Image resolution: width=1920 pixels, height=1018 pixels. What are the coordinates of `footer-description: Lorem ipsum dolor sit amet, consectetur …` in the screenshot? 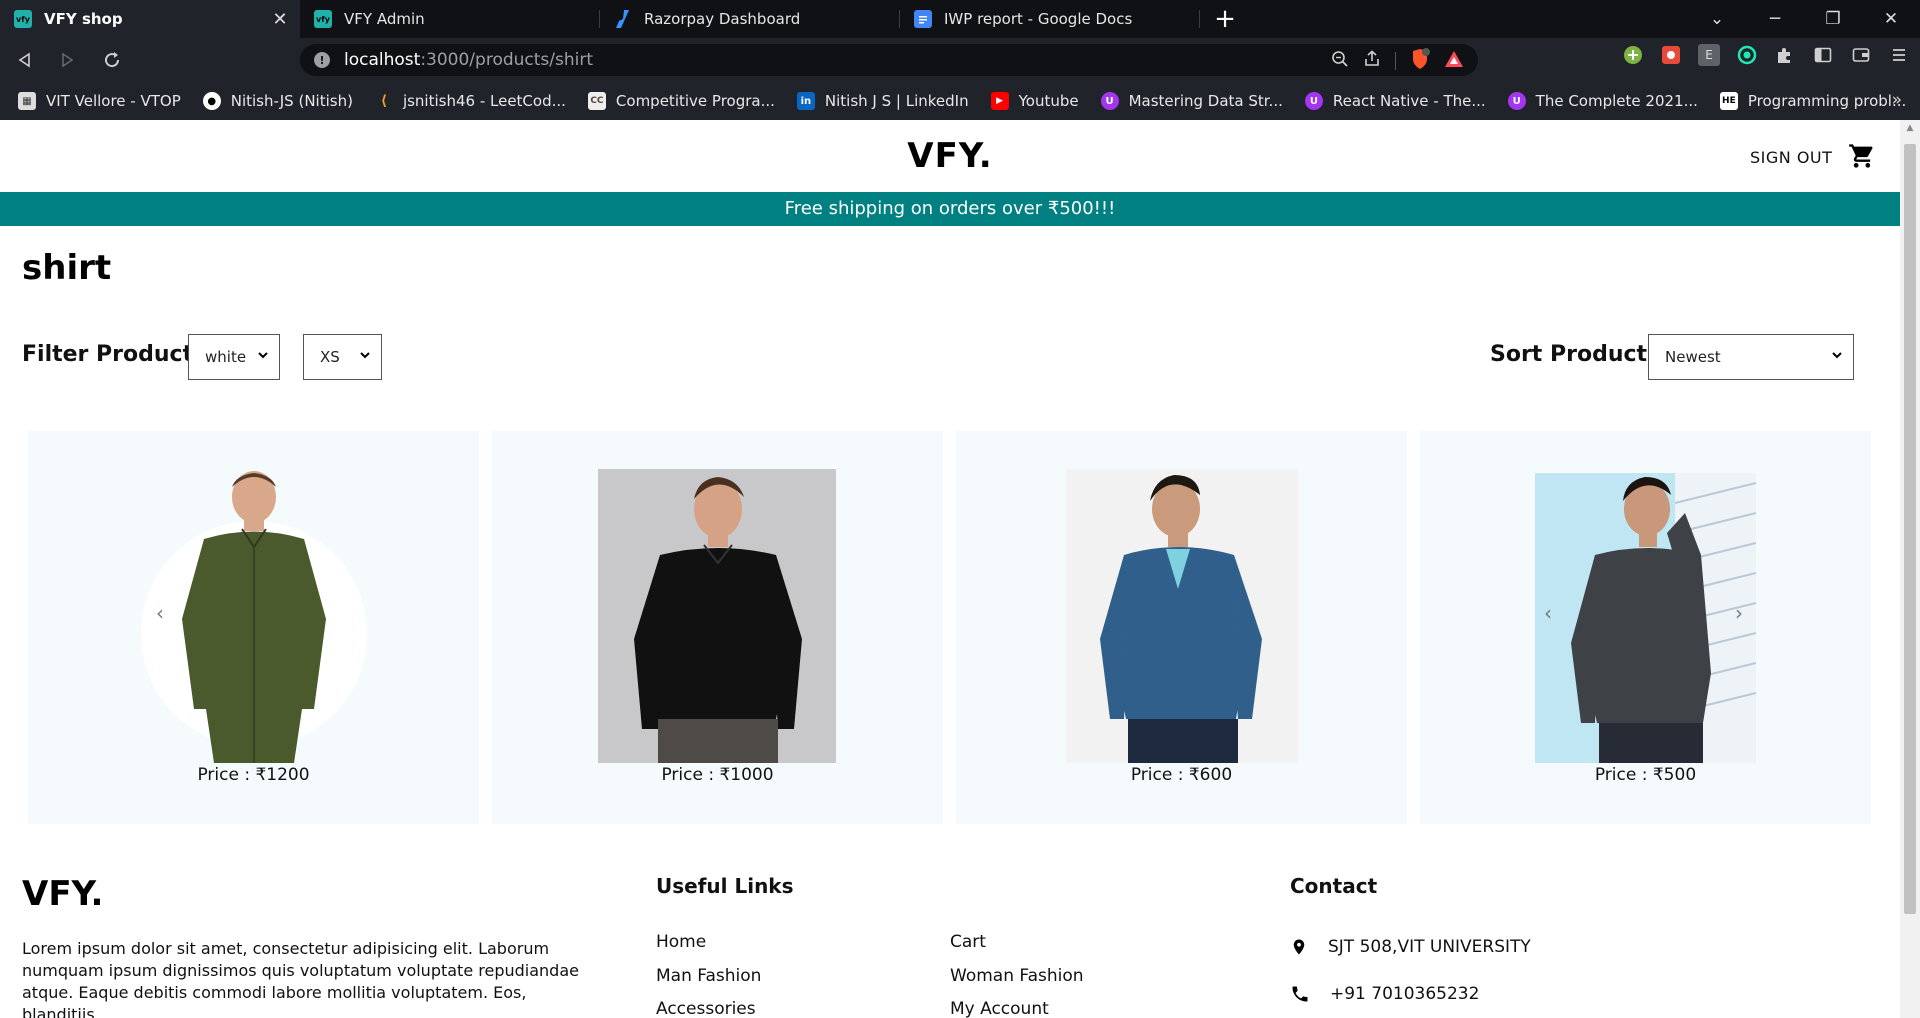 It's located at (300, 978).